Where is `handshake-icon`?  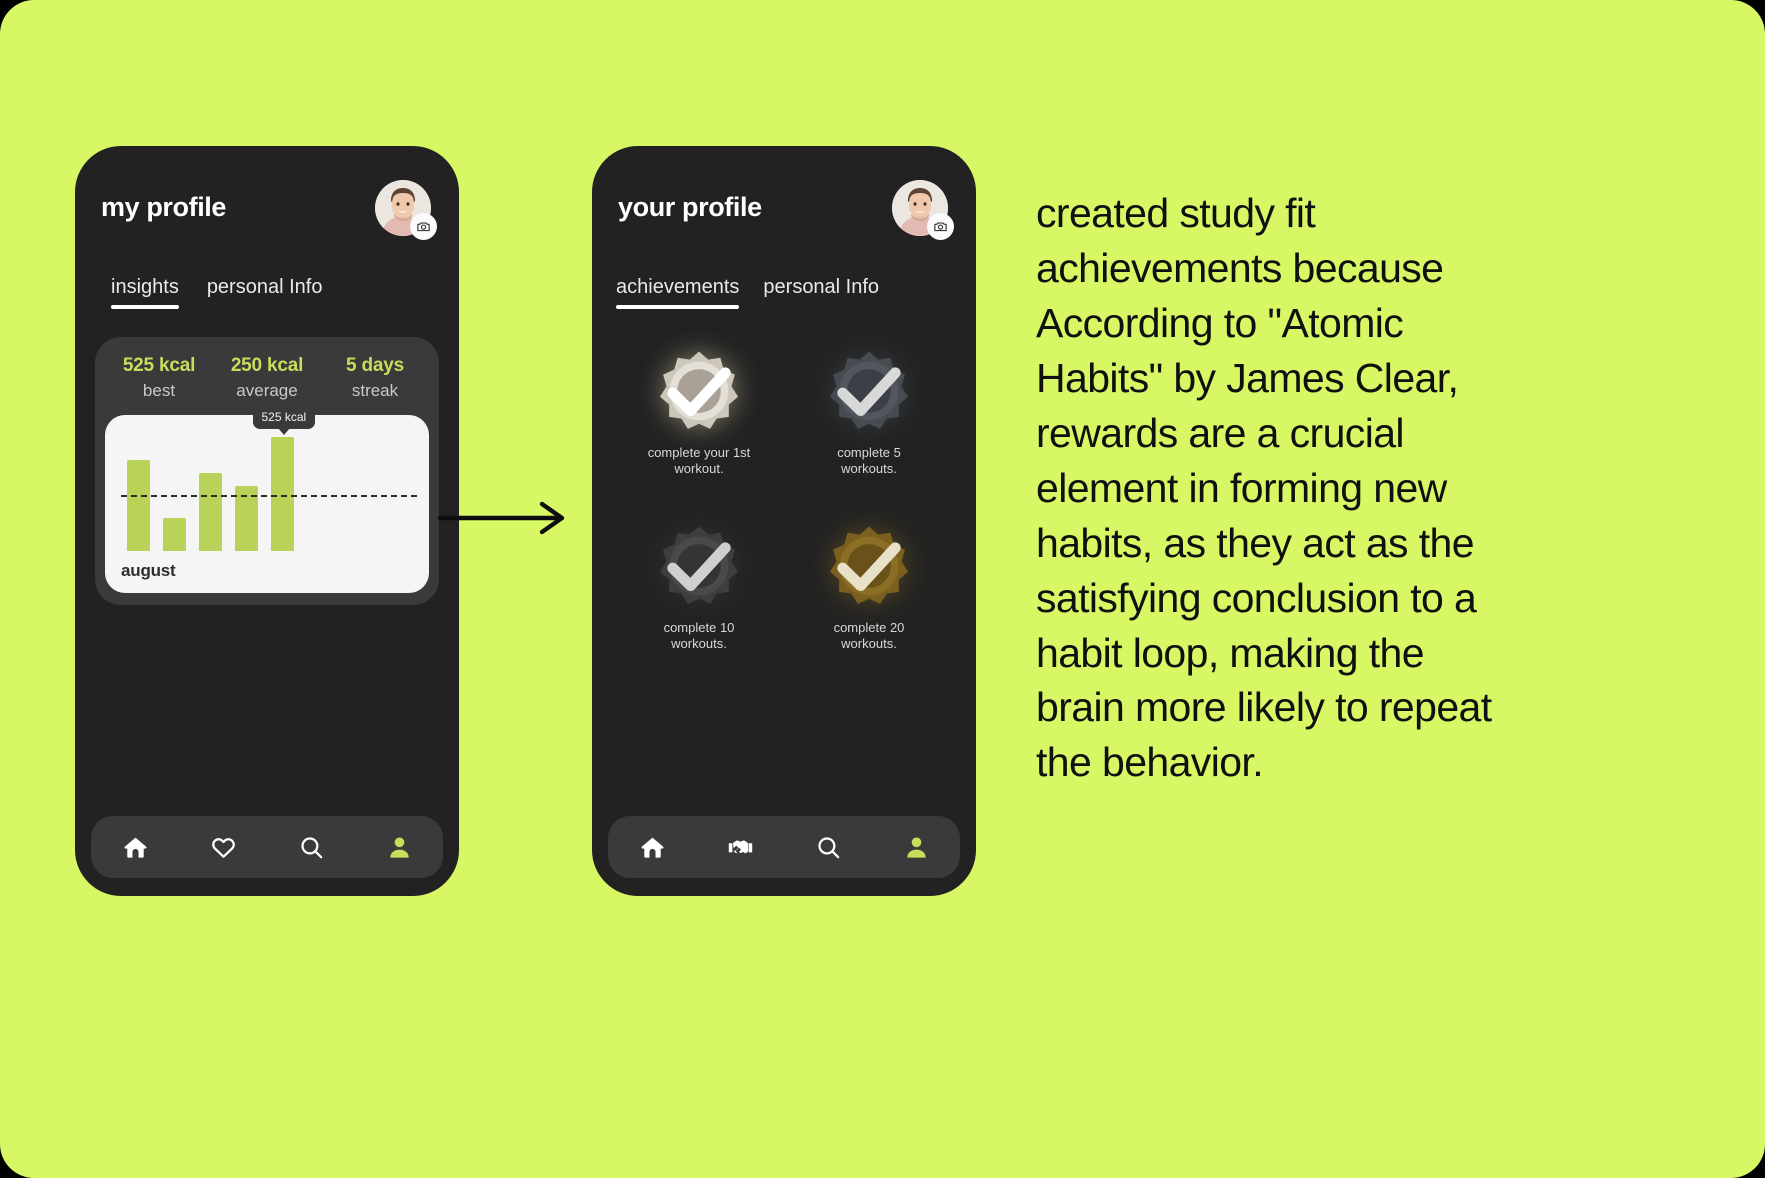 handshake-icon is located at coordinates (740, 846).